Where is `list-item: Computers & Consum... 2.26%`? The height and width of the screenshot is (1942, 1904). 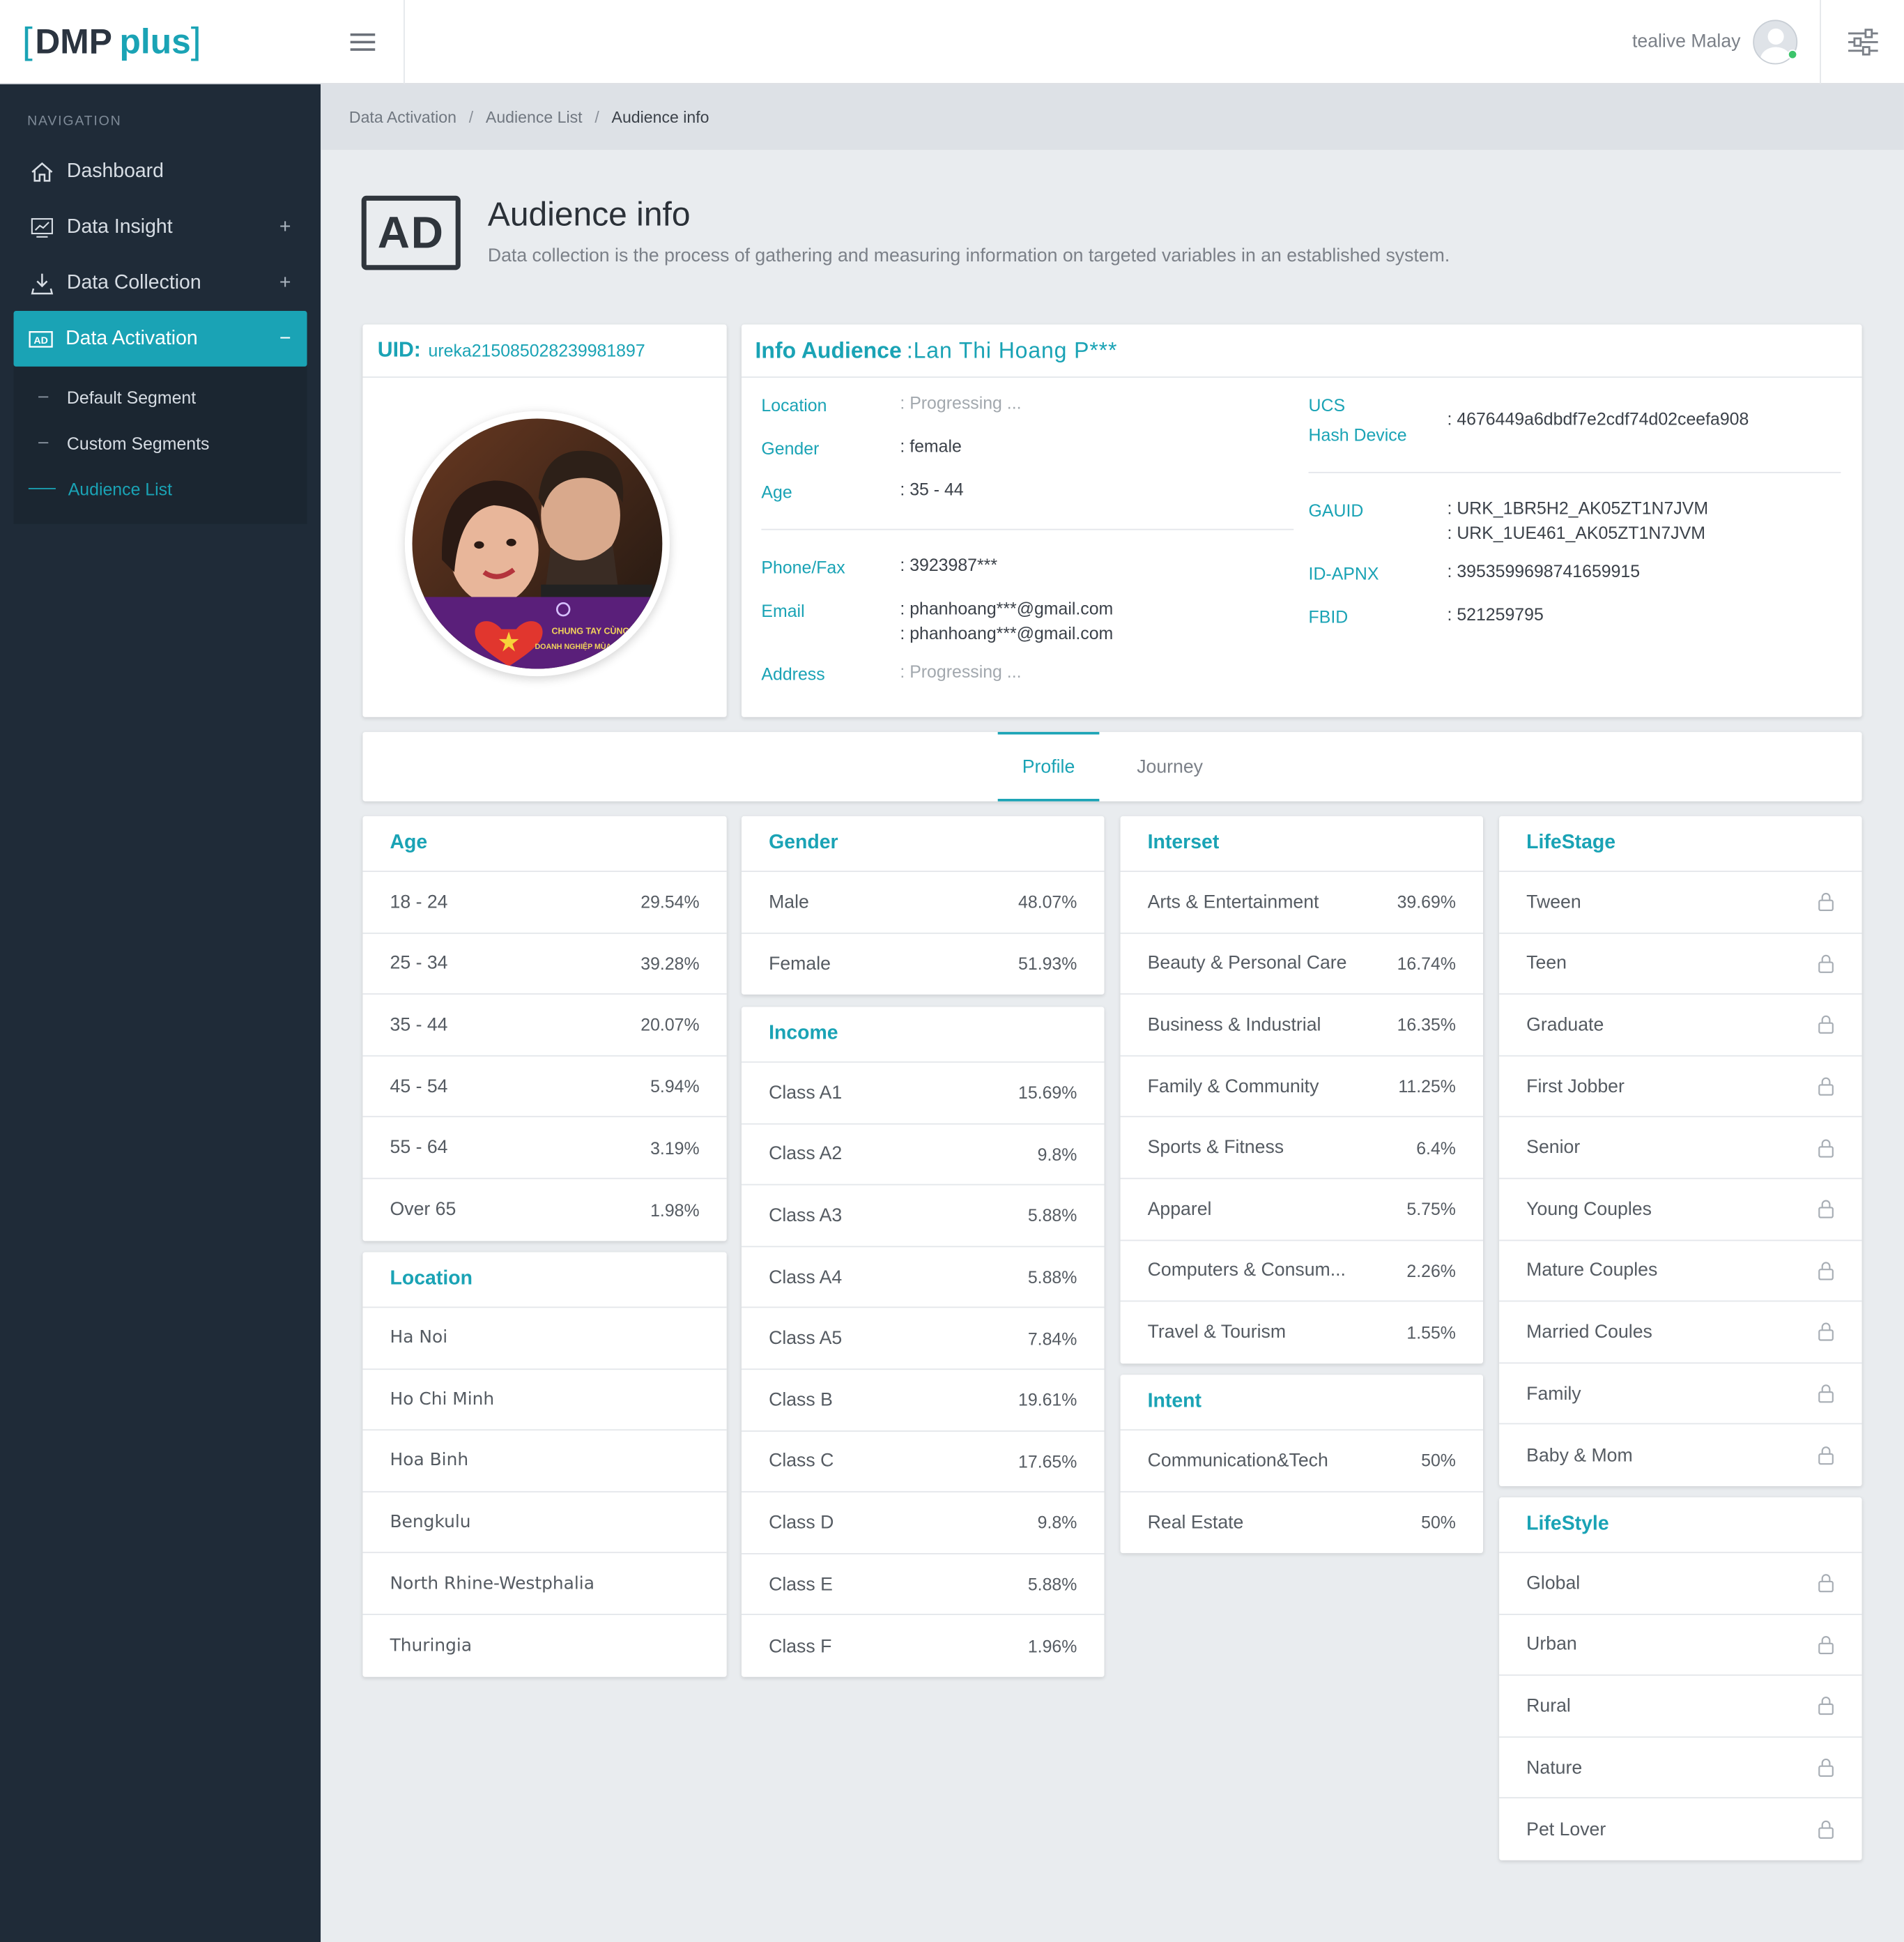
list-item: Computers & Consum... 2.26% is located at coordinates (1302, 1271).